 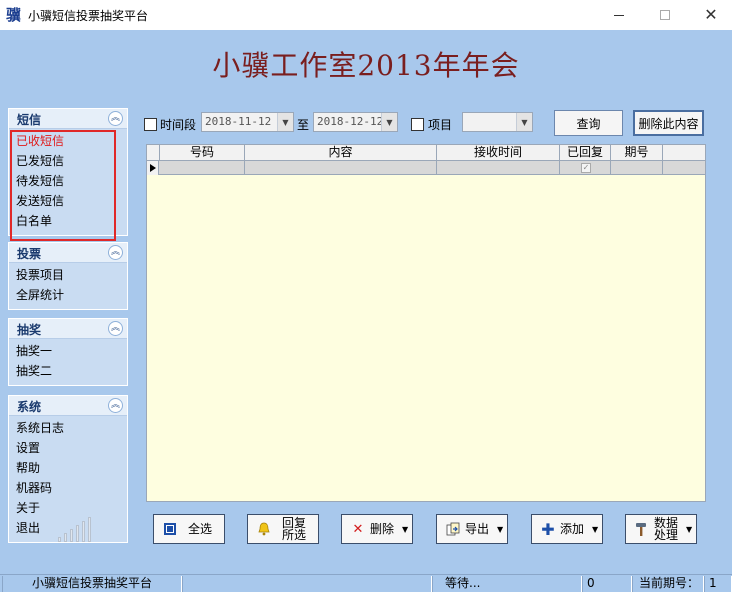 I want to click on sidebar-item-lottery-one: 抽奖一, so click(x=68, y=351).